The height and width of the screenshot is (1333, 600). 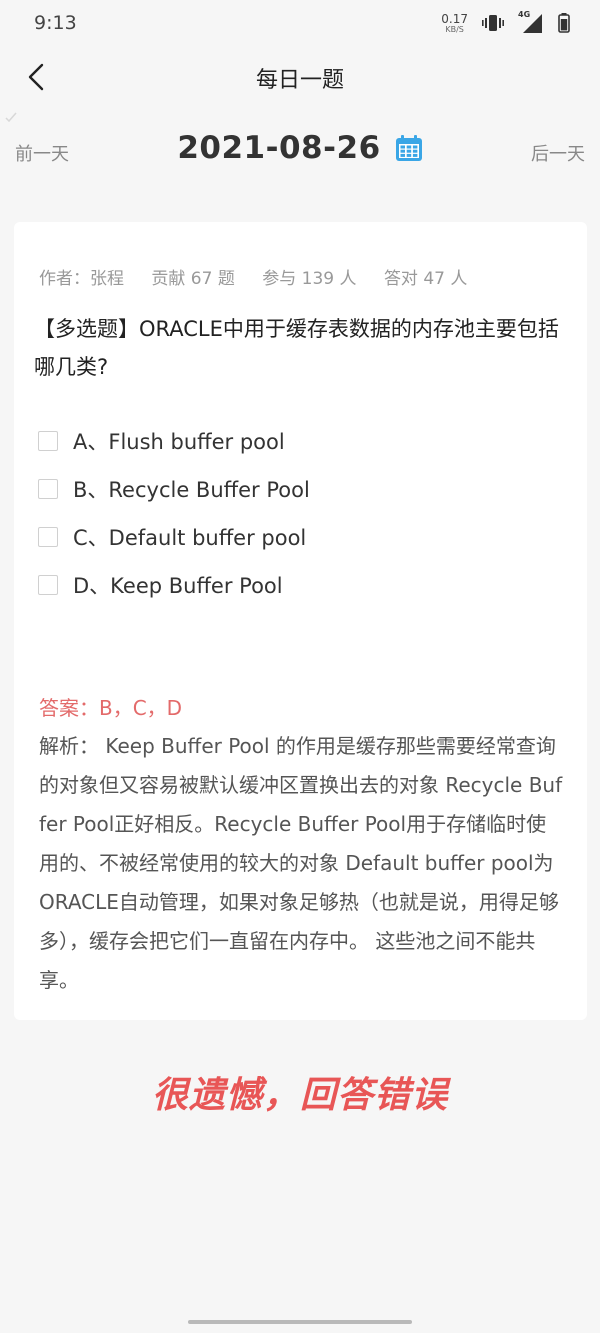 I want to click on option-c: C、Default buffer pool, so click(x=298, y=537).